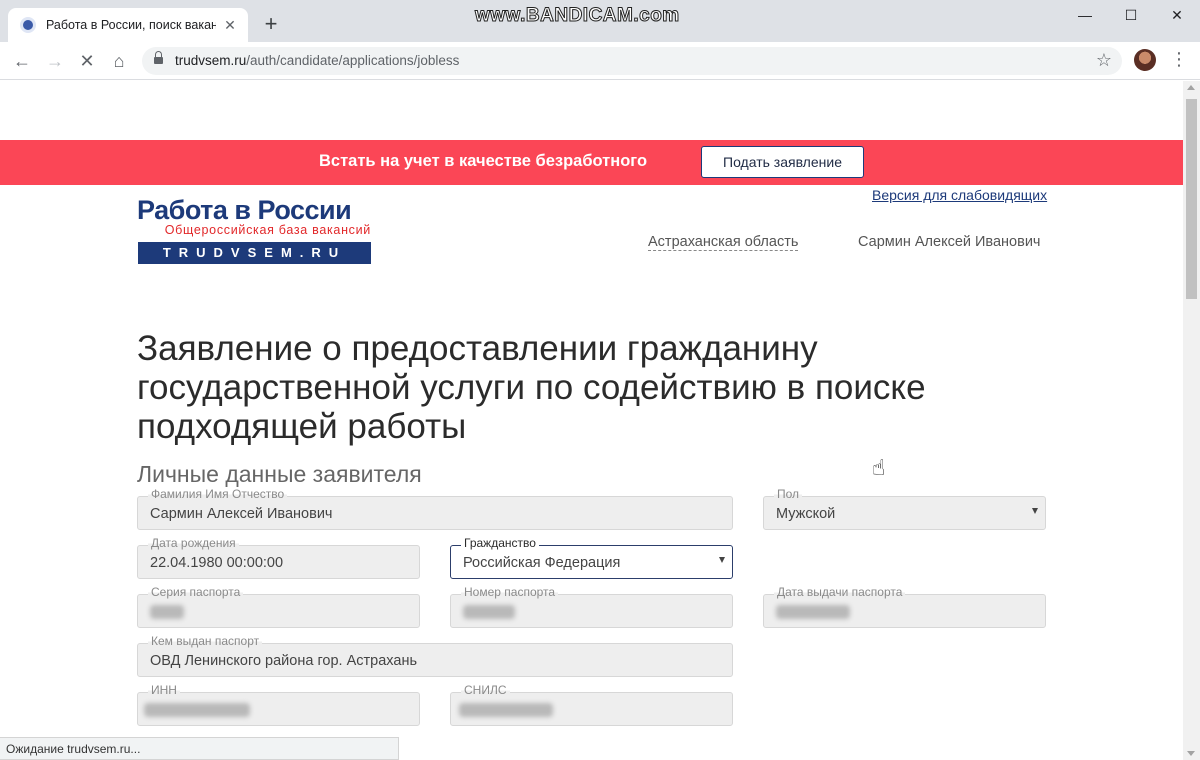 The width and height of the screenshot is (1200, 760). I want to click on inn-field: ИНН, so click(278, 704).